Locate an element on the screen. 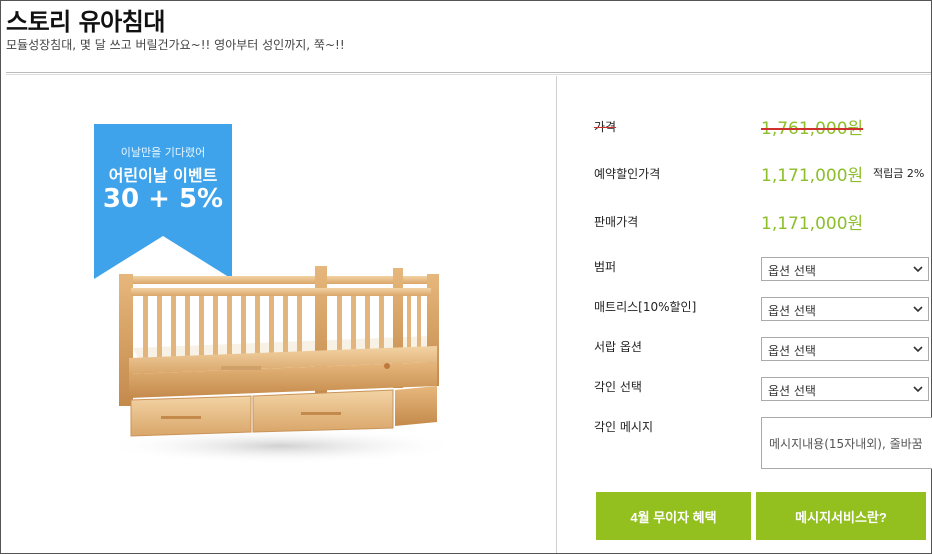 This screenshot has width=932, height=554. reserve-price-label: 예약할인가격 is located at coordinates (627, 174).